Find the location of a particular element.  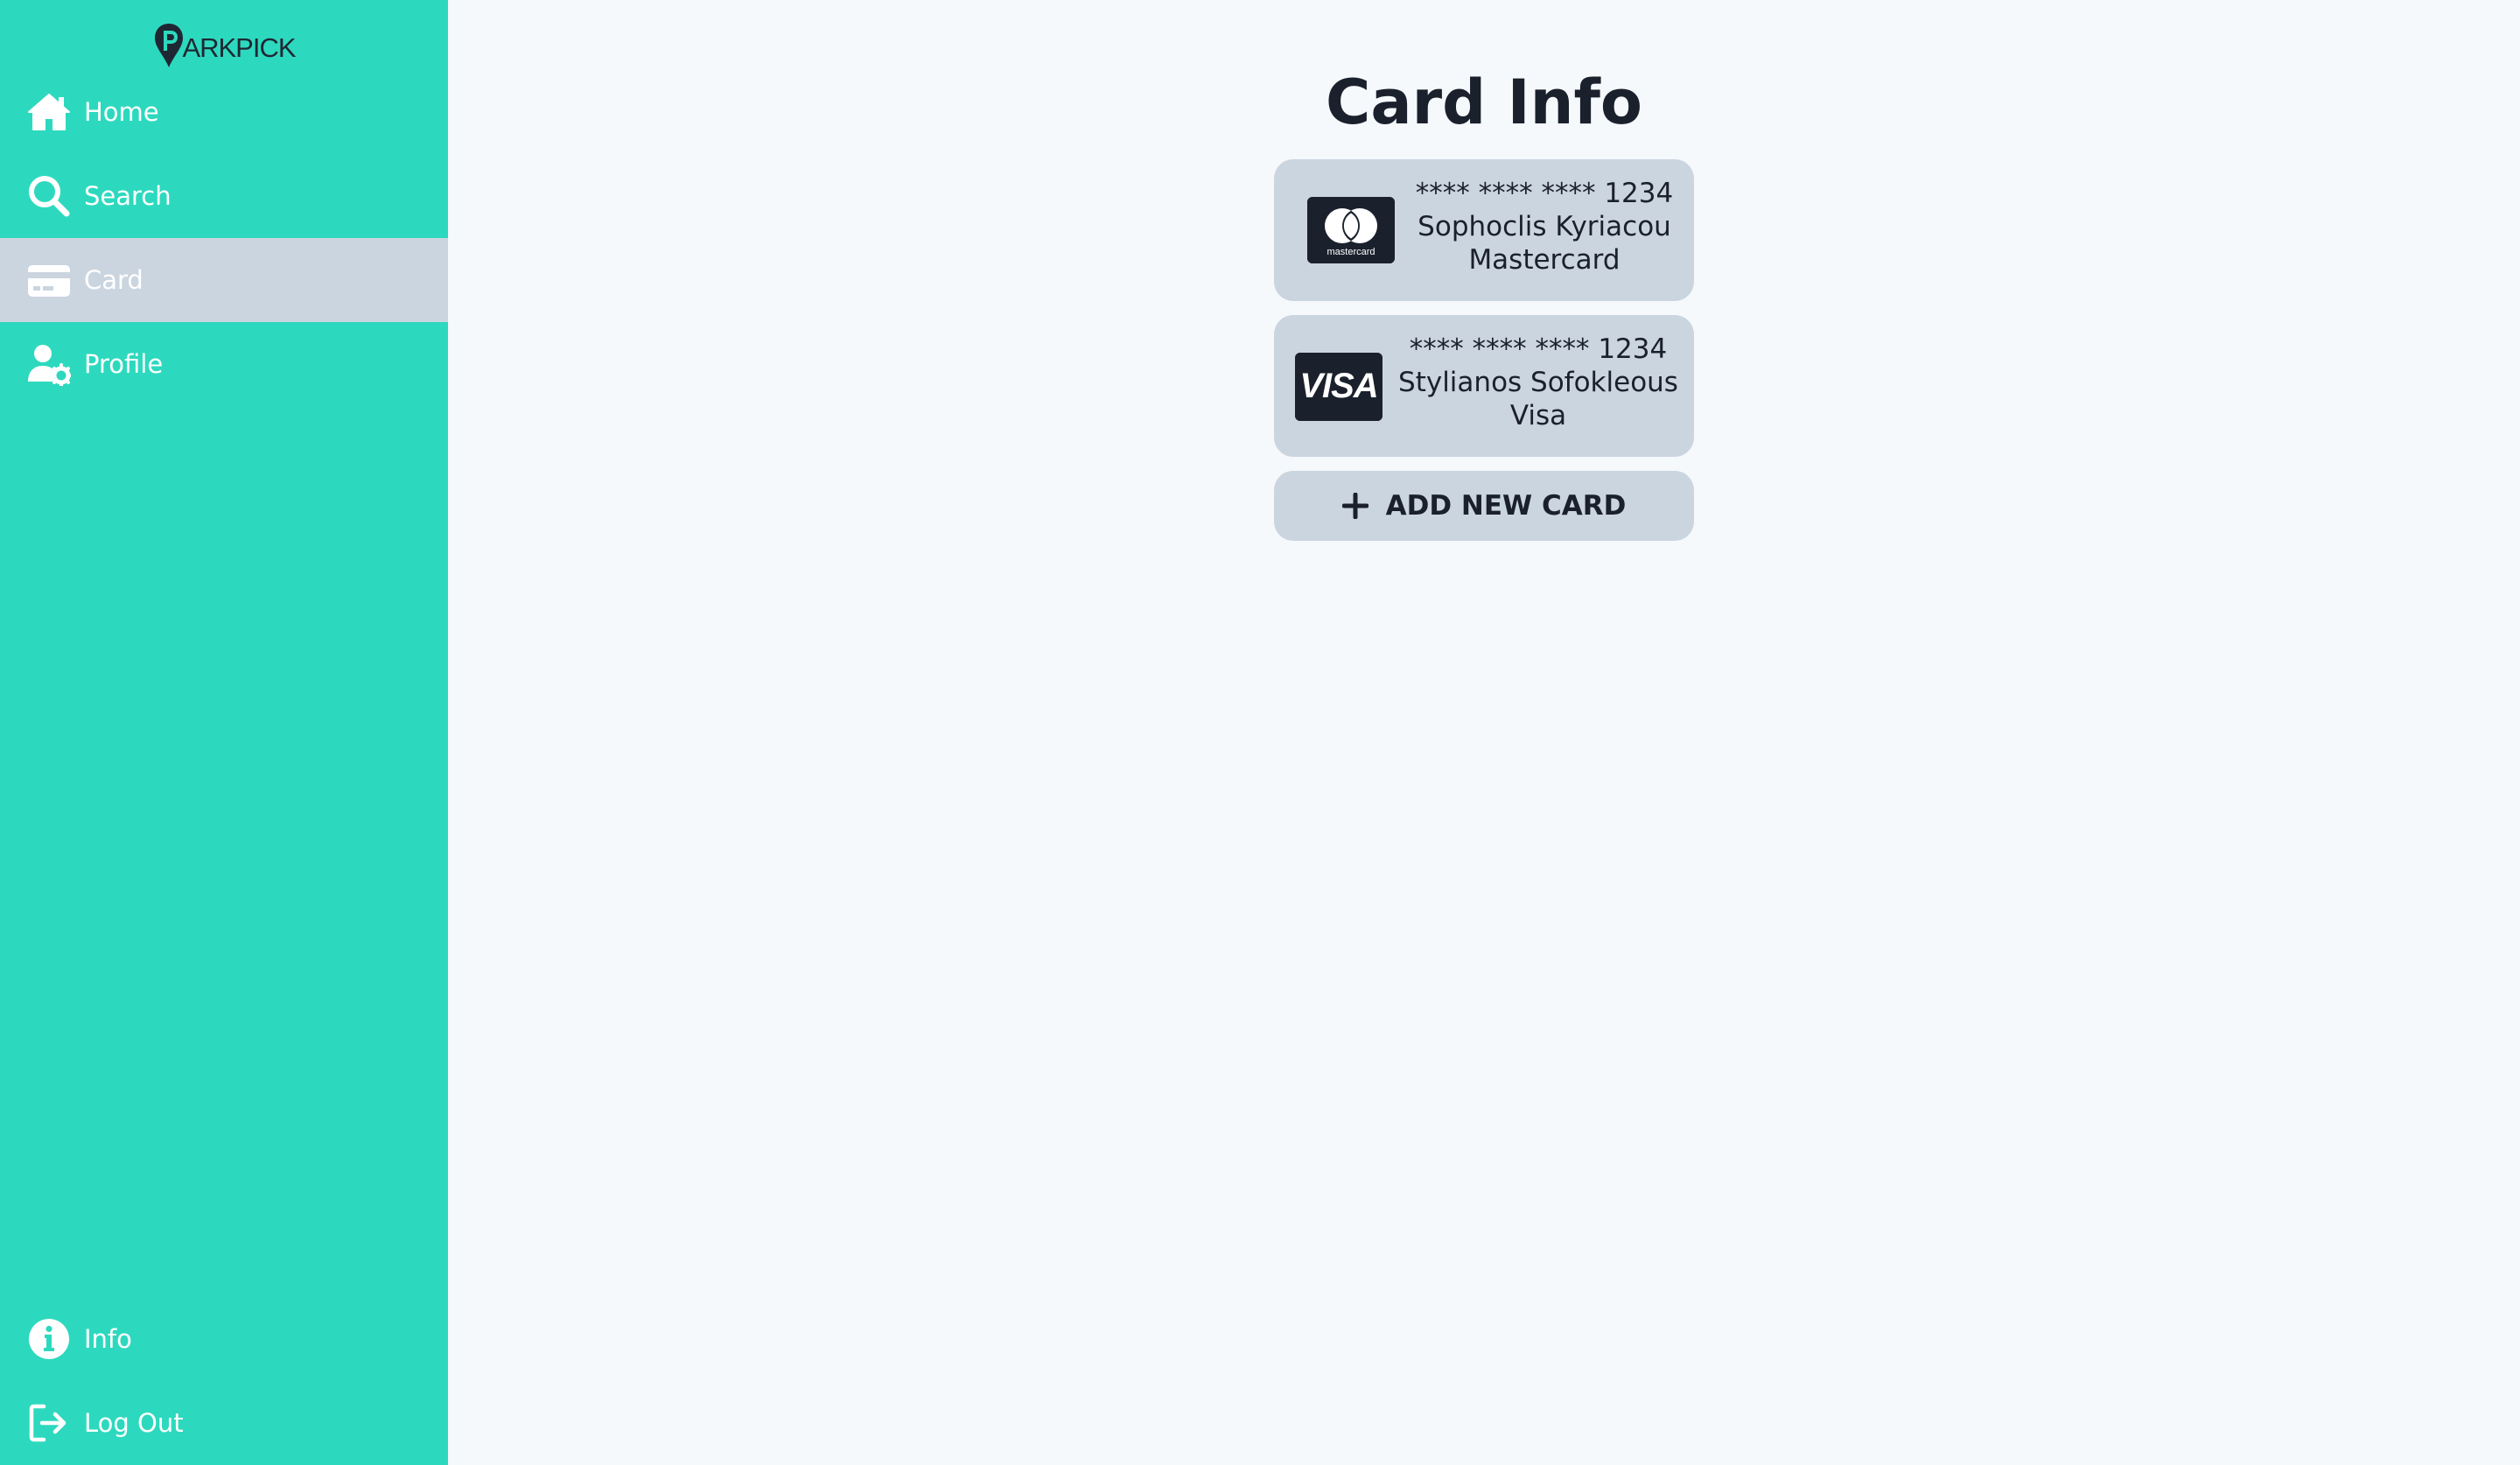

mastercard-logo: mastercard is located at coordinates (1351, 230).